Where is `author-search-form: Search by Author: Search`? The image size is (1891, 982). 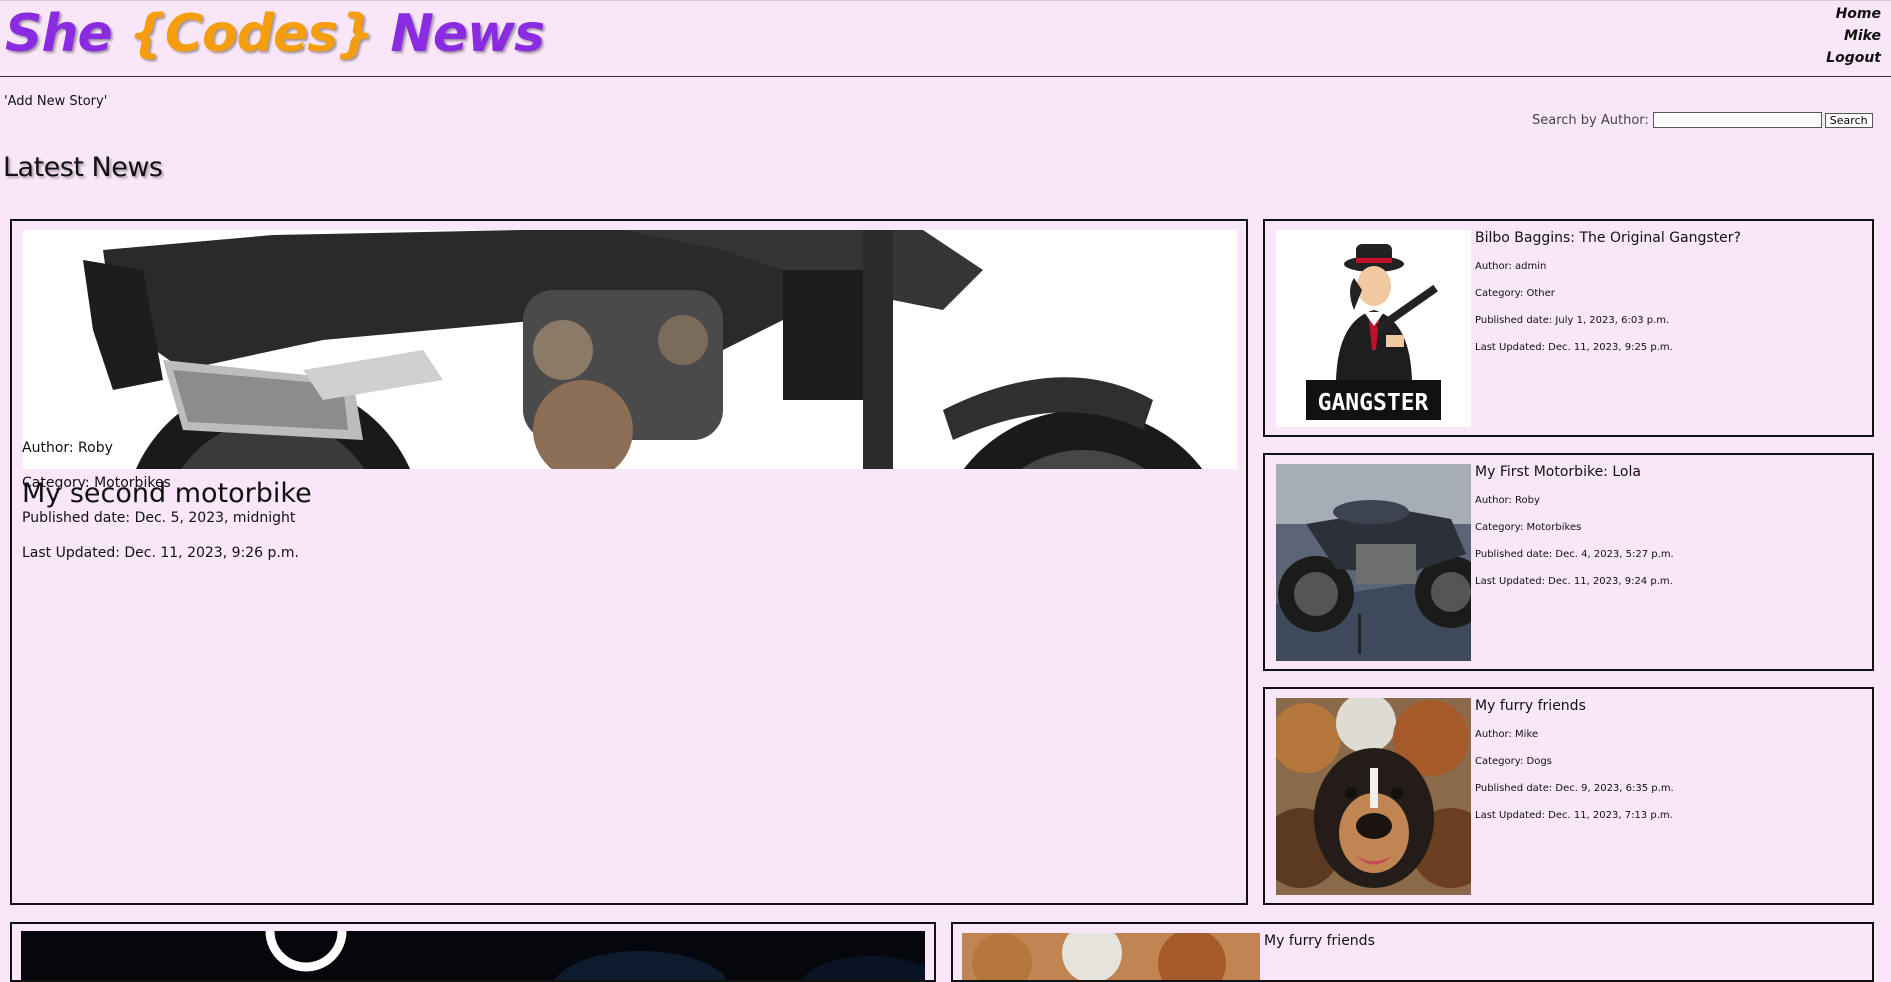 author-search-form: Search by Author: Search is located at coordinates (1702, 120).